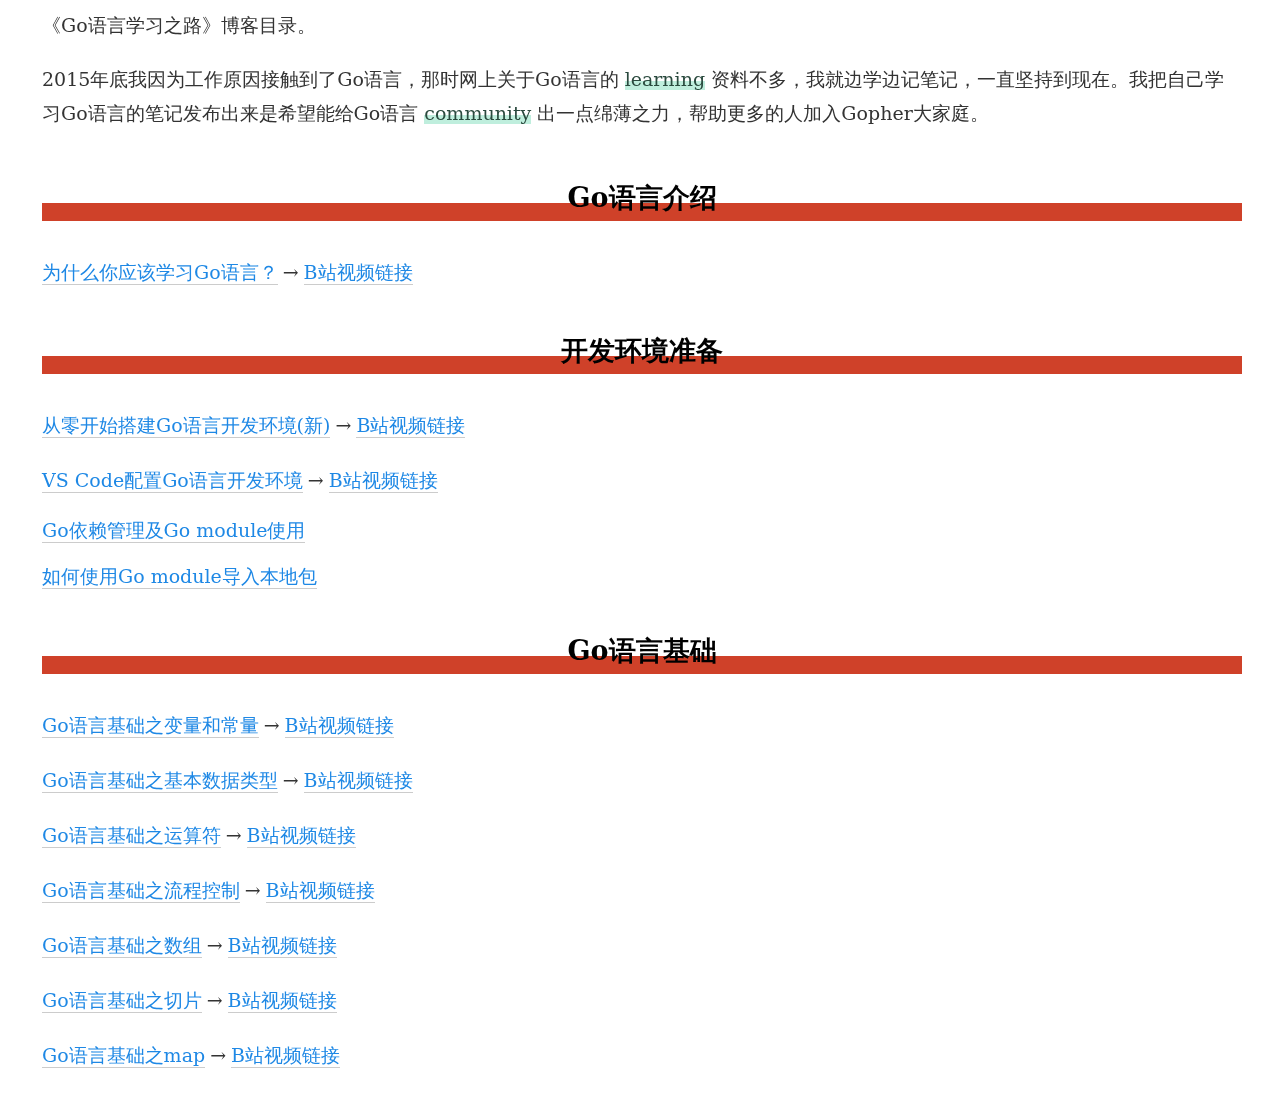 The width and height of the screenshot is (1288, 1105). I want to click on article-link: 如何使用Go module导入本地包, so click(179, 576).